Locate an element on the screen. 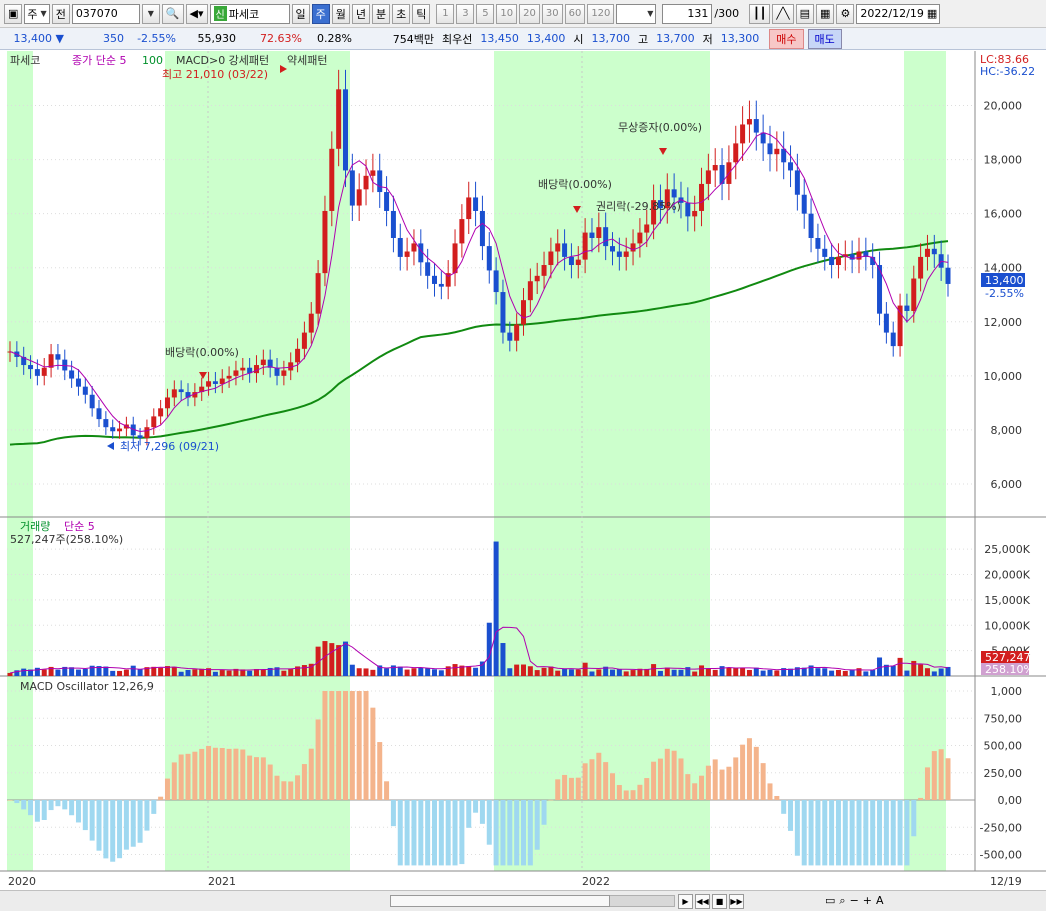  low-arrow-icon is located at coordinates (110, 446).